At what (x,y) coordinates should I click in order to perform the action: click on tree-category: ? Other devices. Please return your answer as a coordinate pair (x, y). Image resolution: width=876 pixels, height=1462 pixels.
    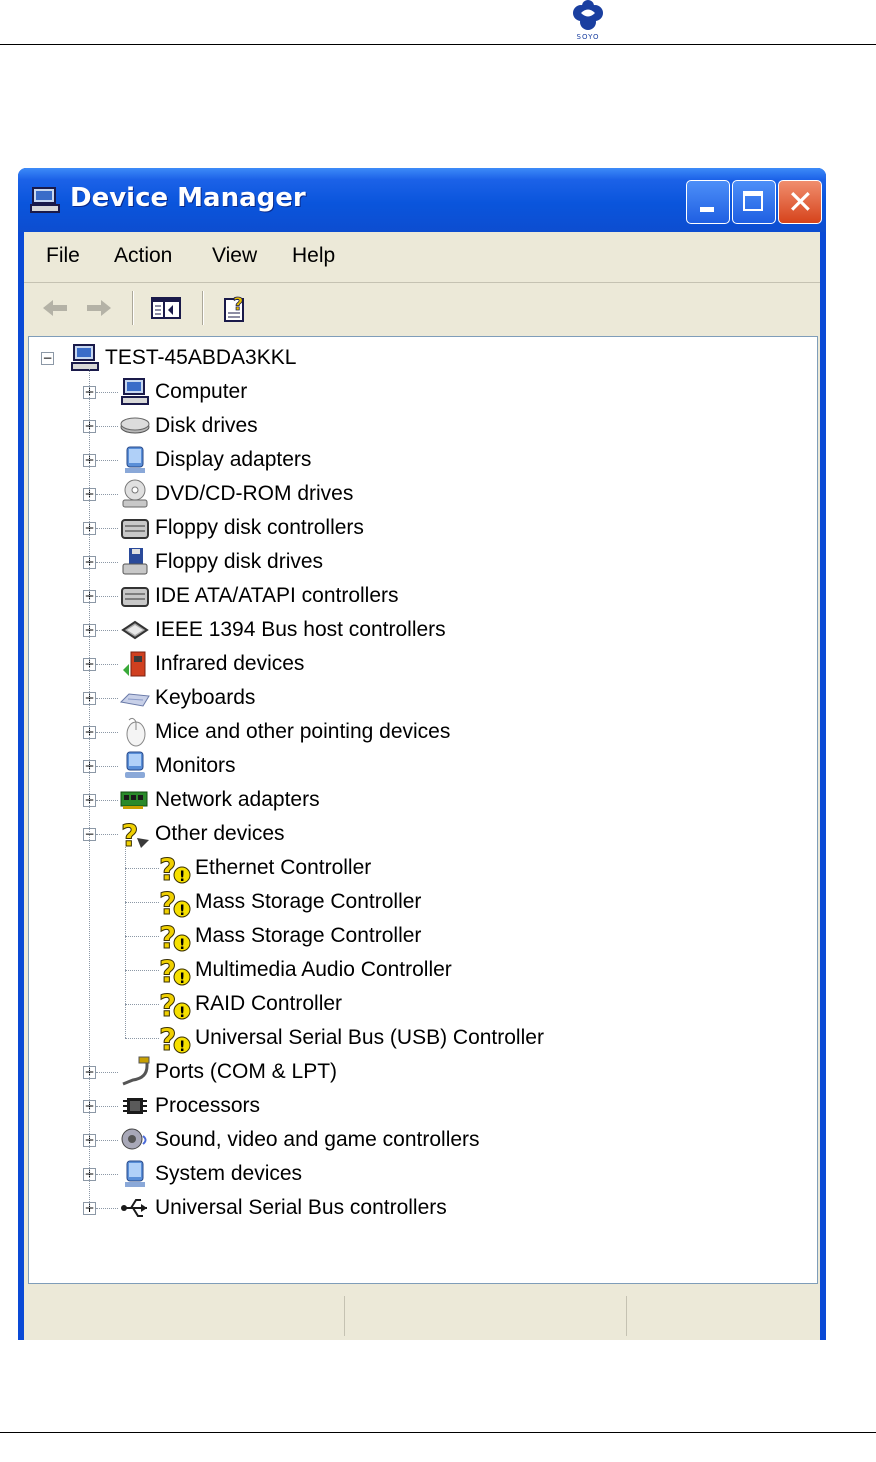
    Looking at the image, I should click on (202, 834).